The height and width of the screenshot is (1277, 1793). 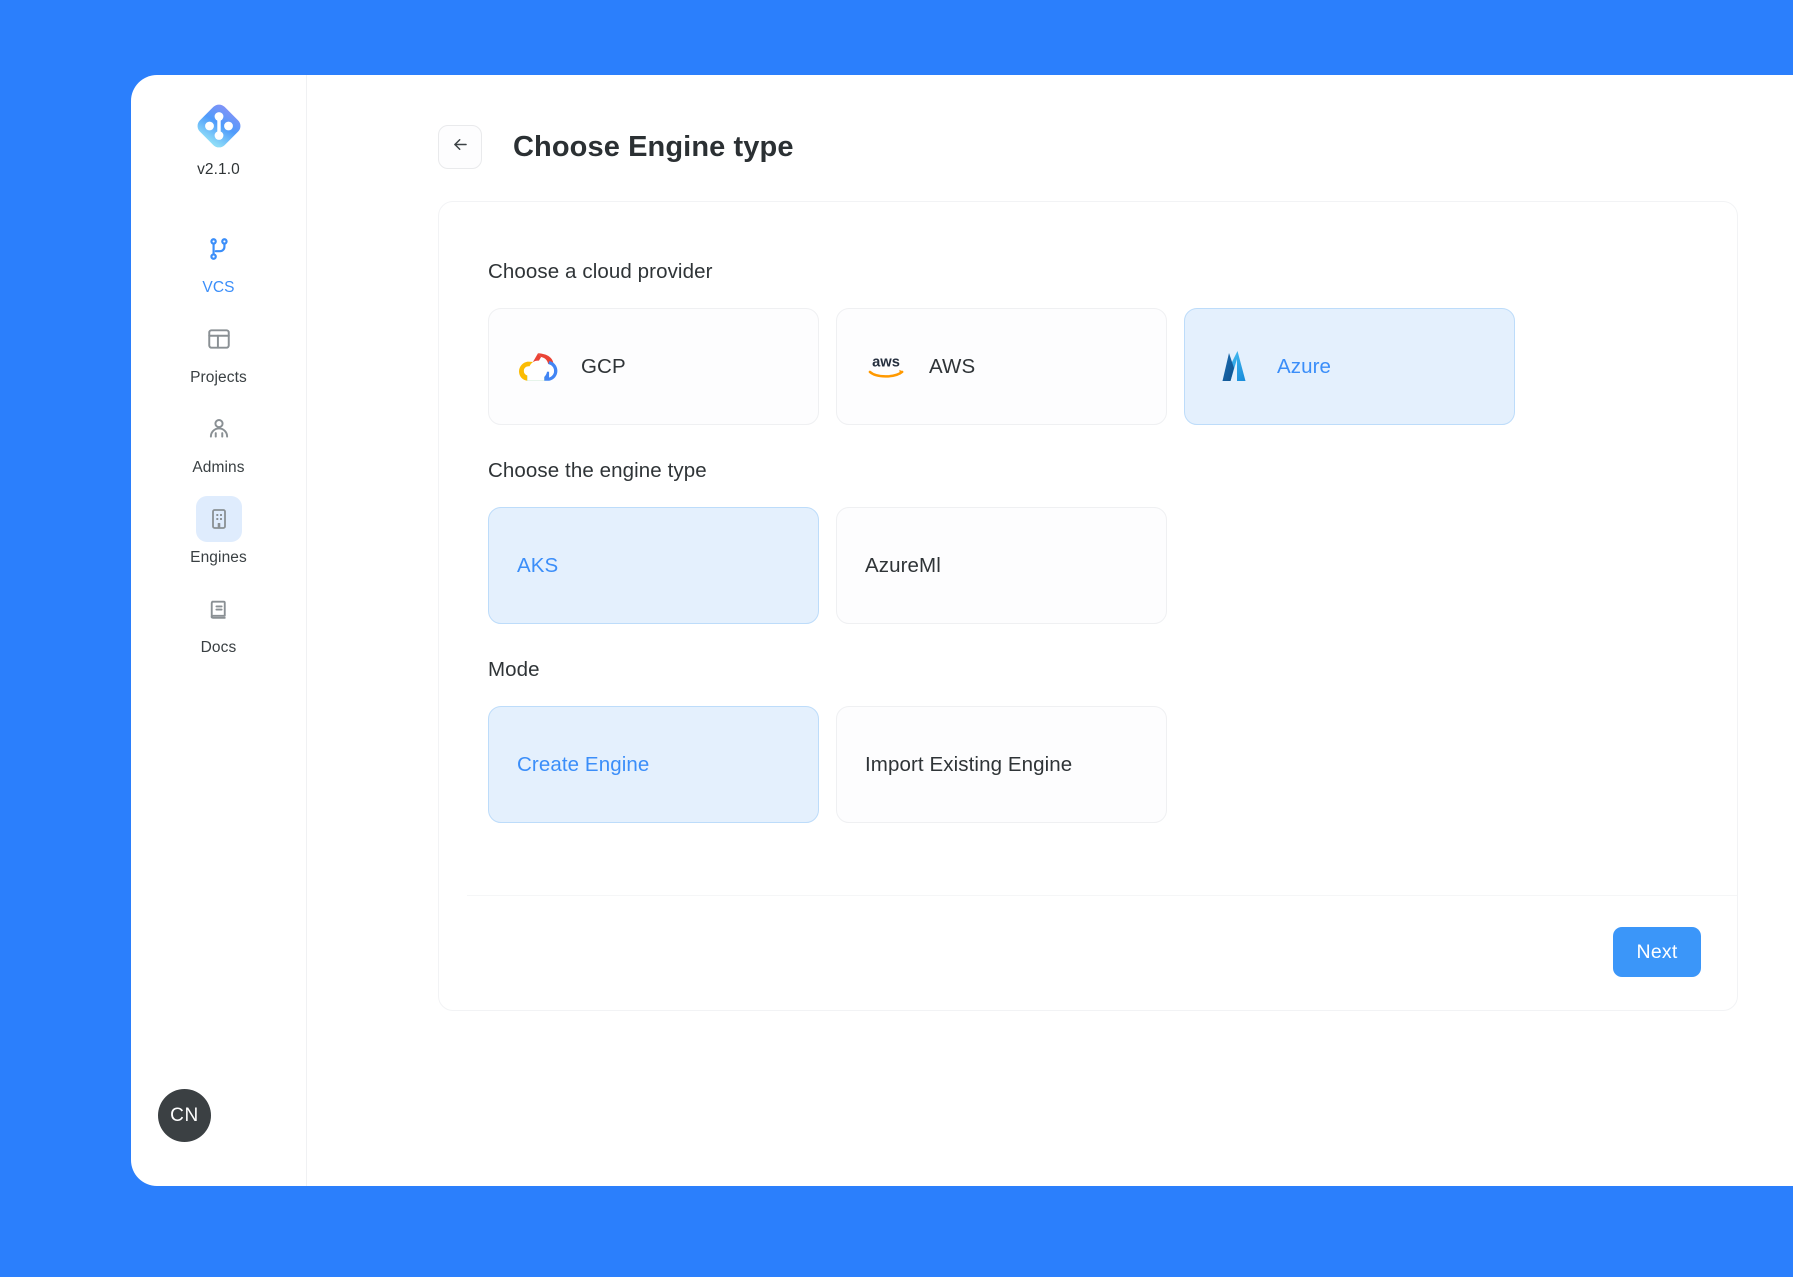 I want to click on brand: v2.1.0, so click(x=218, y=139).